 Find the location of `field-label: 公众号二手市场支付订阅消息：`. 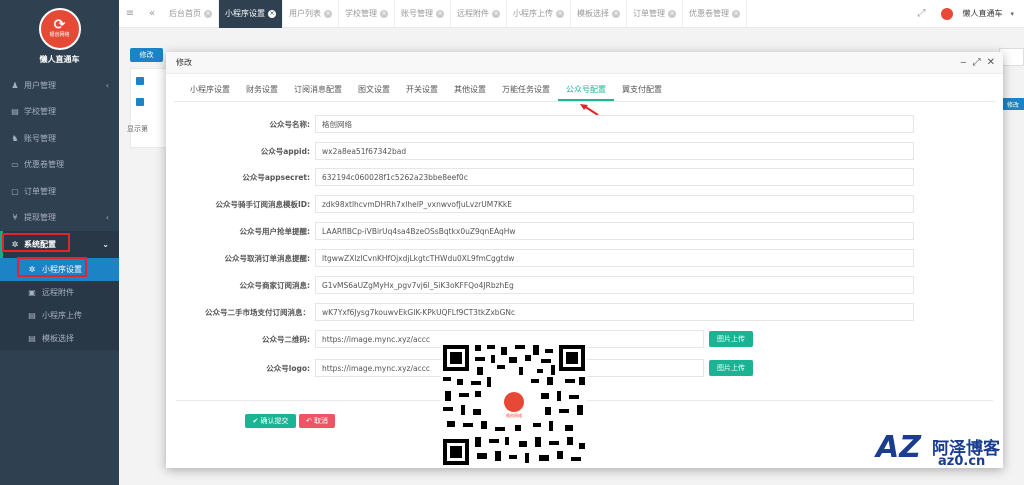

field-label: 公众号二手市场支付订阅消息： is located at coordinates (257, 312).